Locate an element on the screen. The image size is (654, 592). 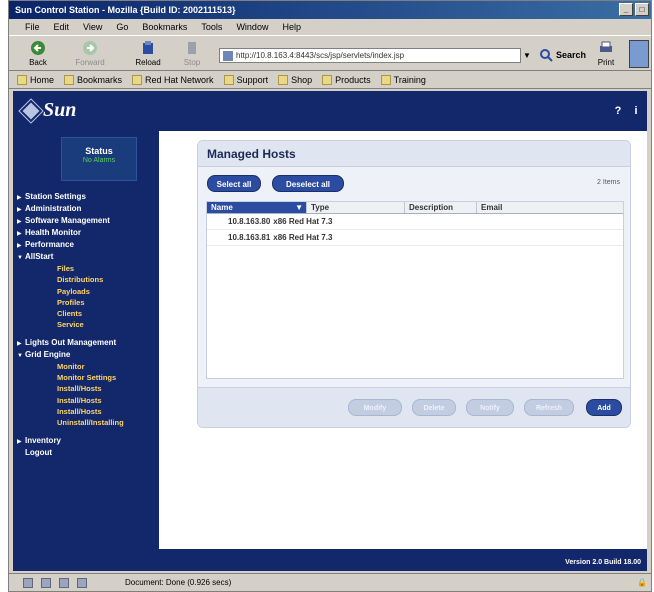
delete-button: Delete is located at coordinates (434, 407).